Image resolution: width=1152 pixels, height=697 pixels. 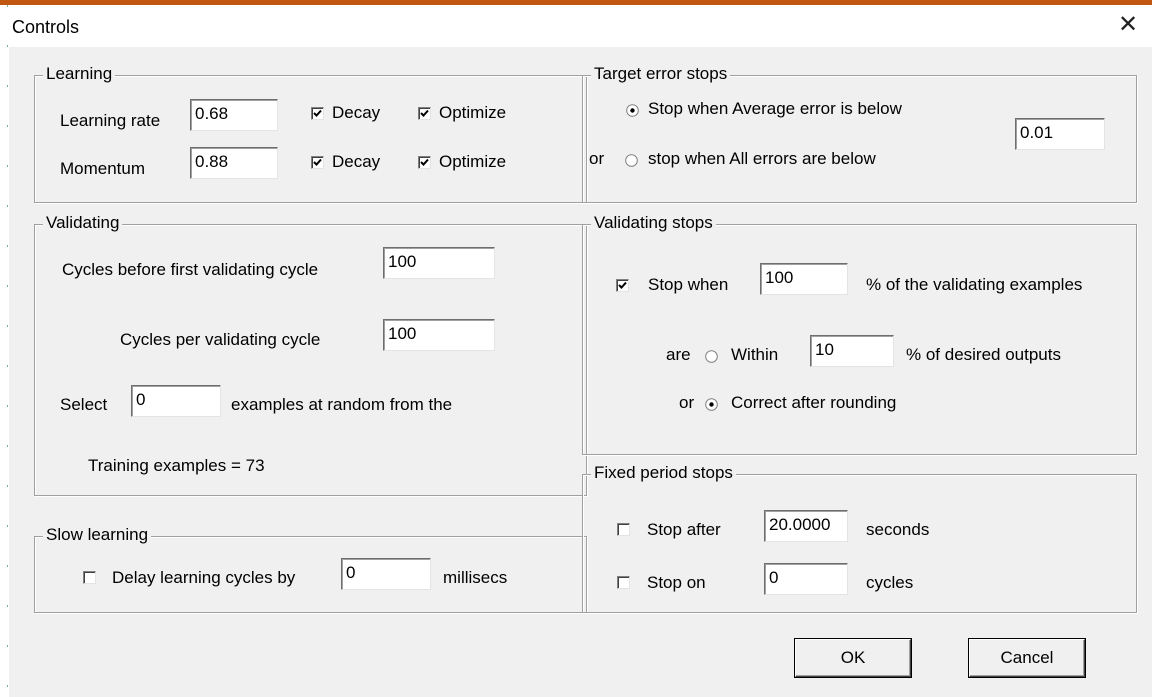 I want to click on training-examples: Training examples = 73, so click(x=176, y=465).